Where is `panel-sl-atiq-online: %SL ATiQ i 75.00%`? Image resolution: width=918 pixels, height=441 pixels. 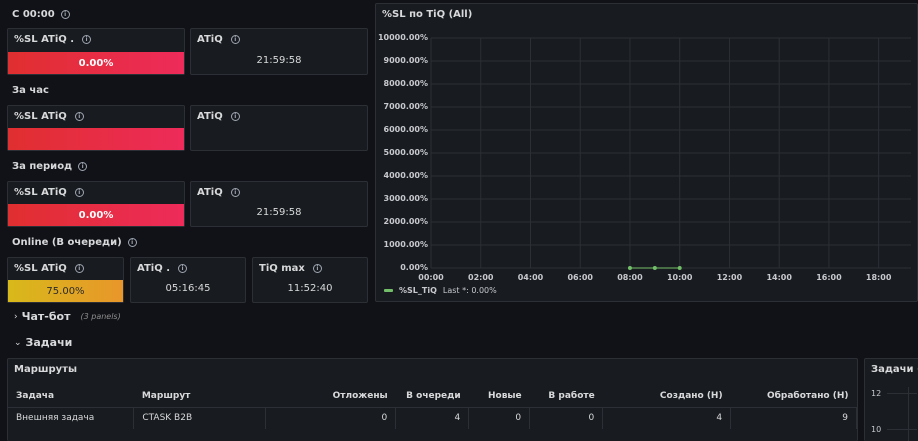 panel-sl-atiq-online: %SL ATiQ i 75.00% is located at coordinates (65, 280).